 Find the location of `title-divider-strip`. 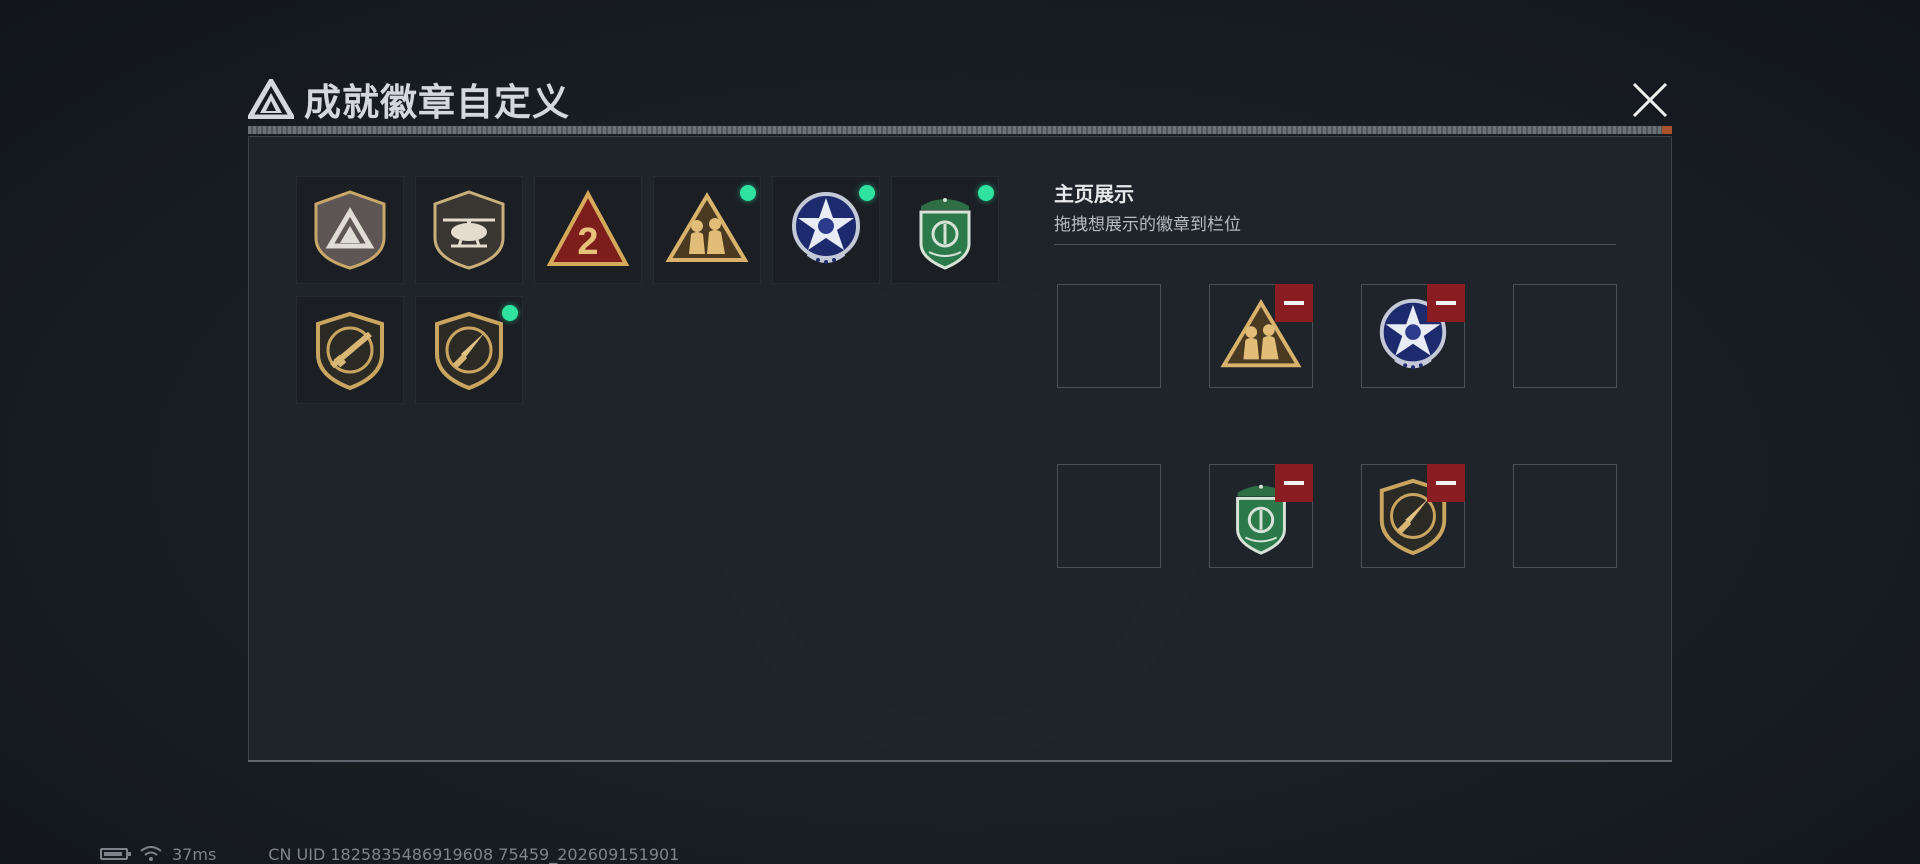

title-divider-strip is located at coordinates (960, 130).